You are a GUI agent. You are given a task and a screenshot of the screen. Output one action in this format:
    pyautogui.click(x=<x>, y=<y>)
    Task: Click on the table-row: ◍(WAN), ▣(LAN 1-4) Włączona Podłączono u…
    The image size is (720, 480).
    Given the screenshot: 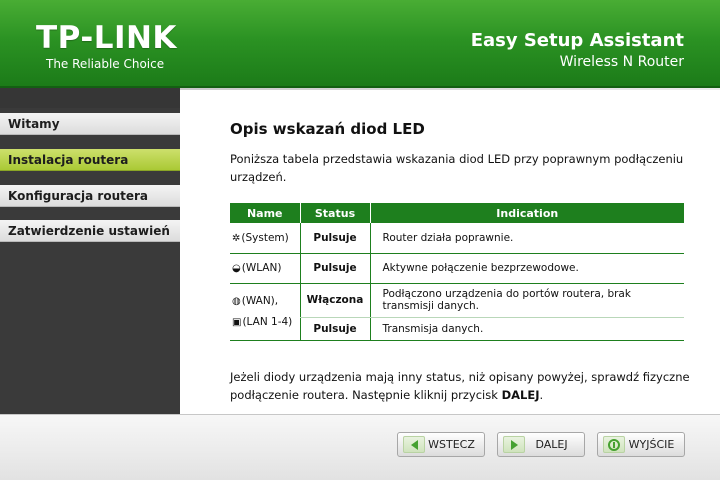 What is the action you would take?
    pyautogui.click(x=457, y=312)
    